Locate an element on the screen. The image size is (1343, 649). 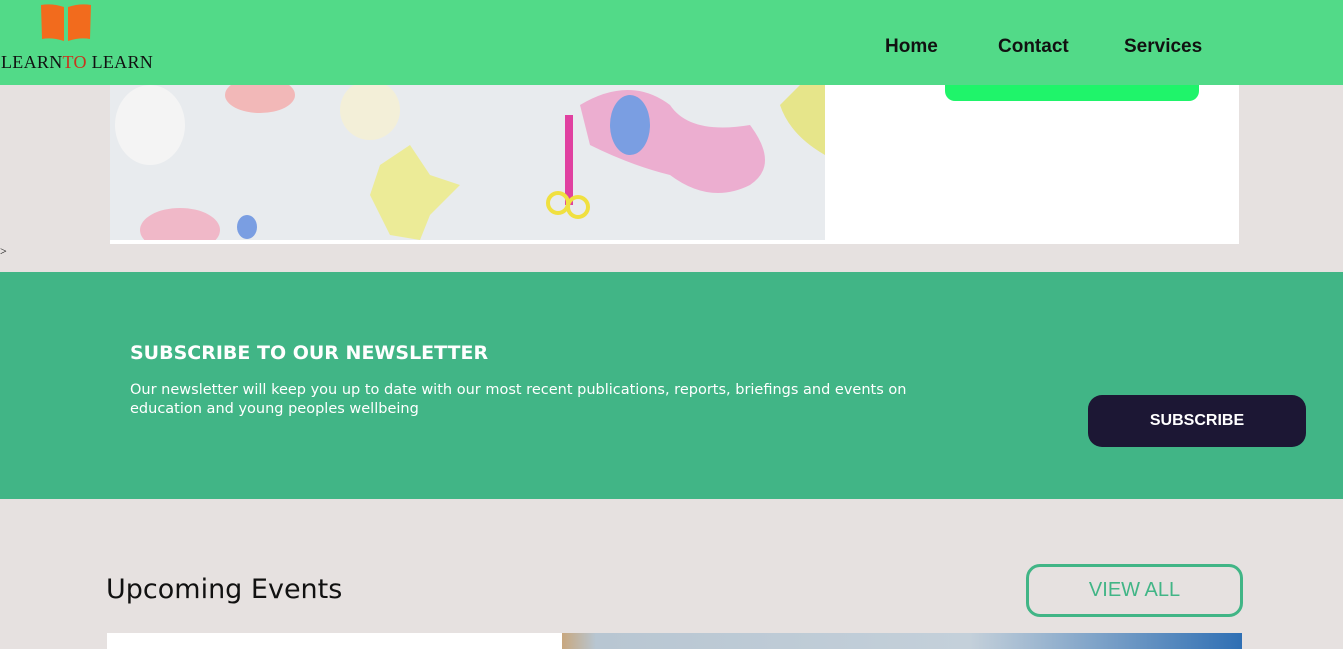
nav-home: Home is located at coordinates (911, 47).